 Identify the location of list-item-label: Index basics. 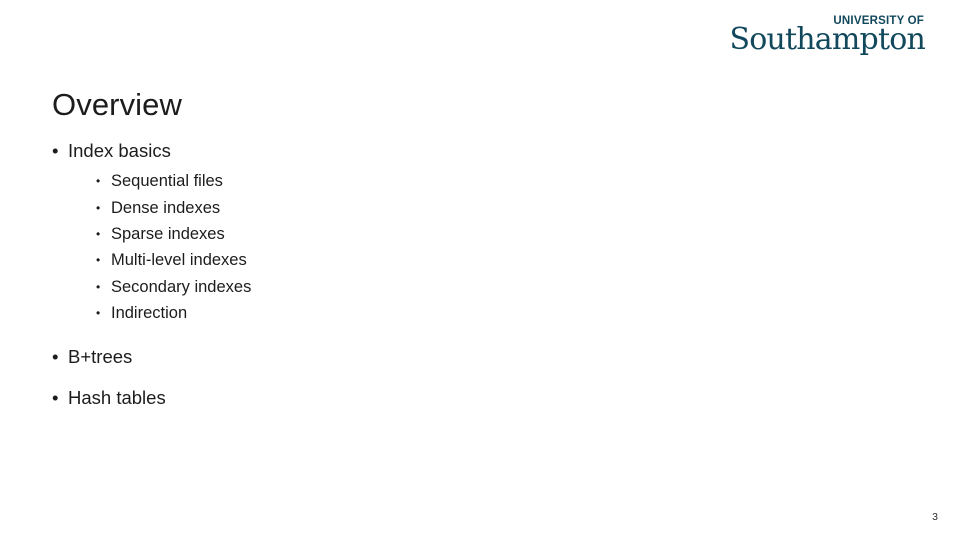
(119, 150).